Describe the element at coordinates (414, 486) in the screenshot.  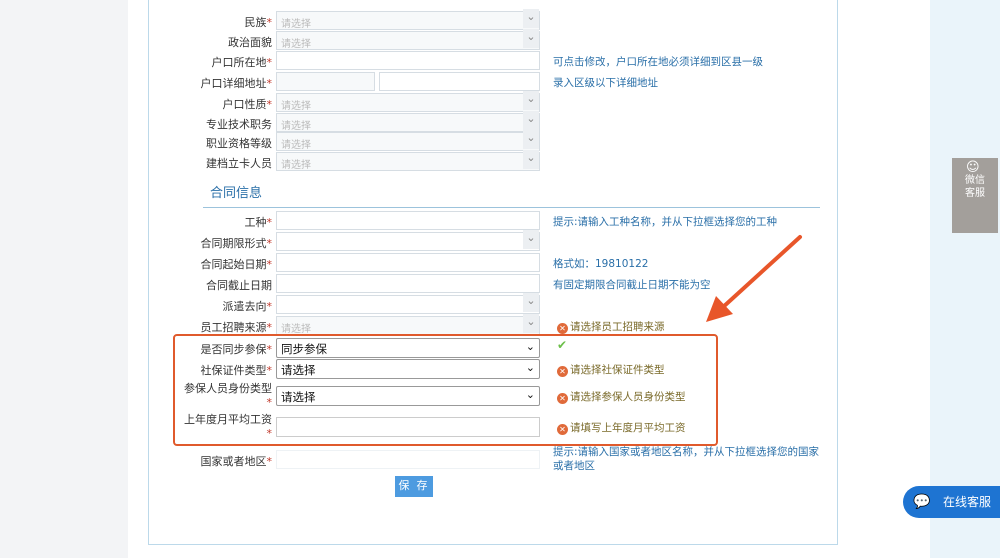
I see `save-button: 保 存` at that location.